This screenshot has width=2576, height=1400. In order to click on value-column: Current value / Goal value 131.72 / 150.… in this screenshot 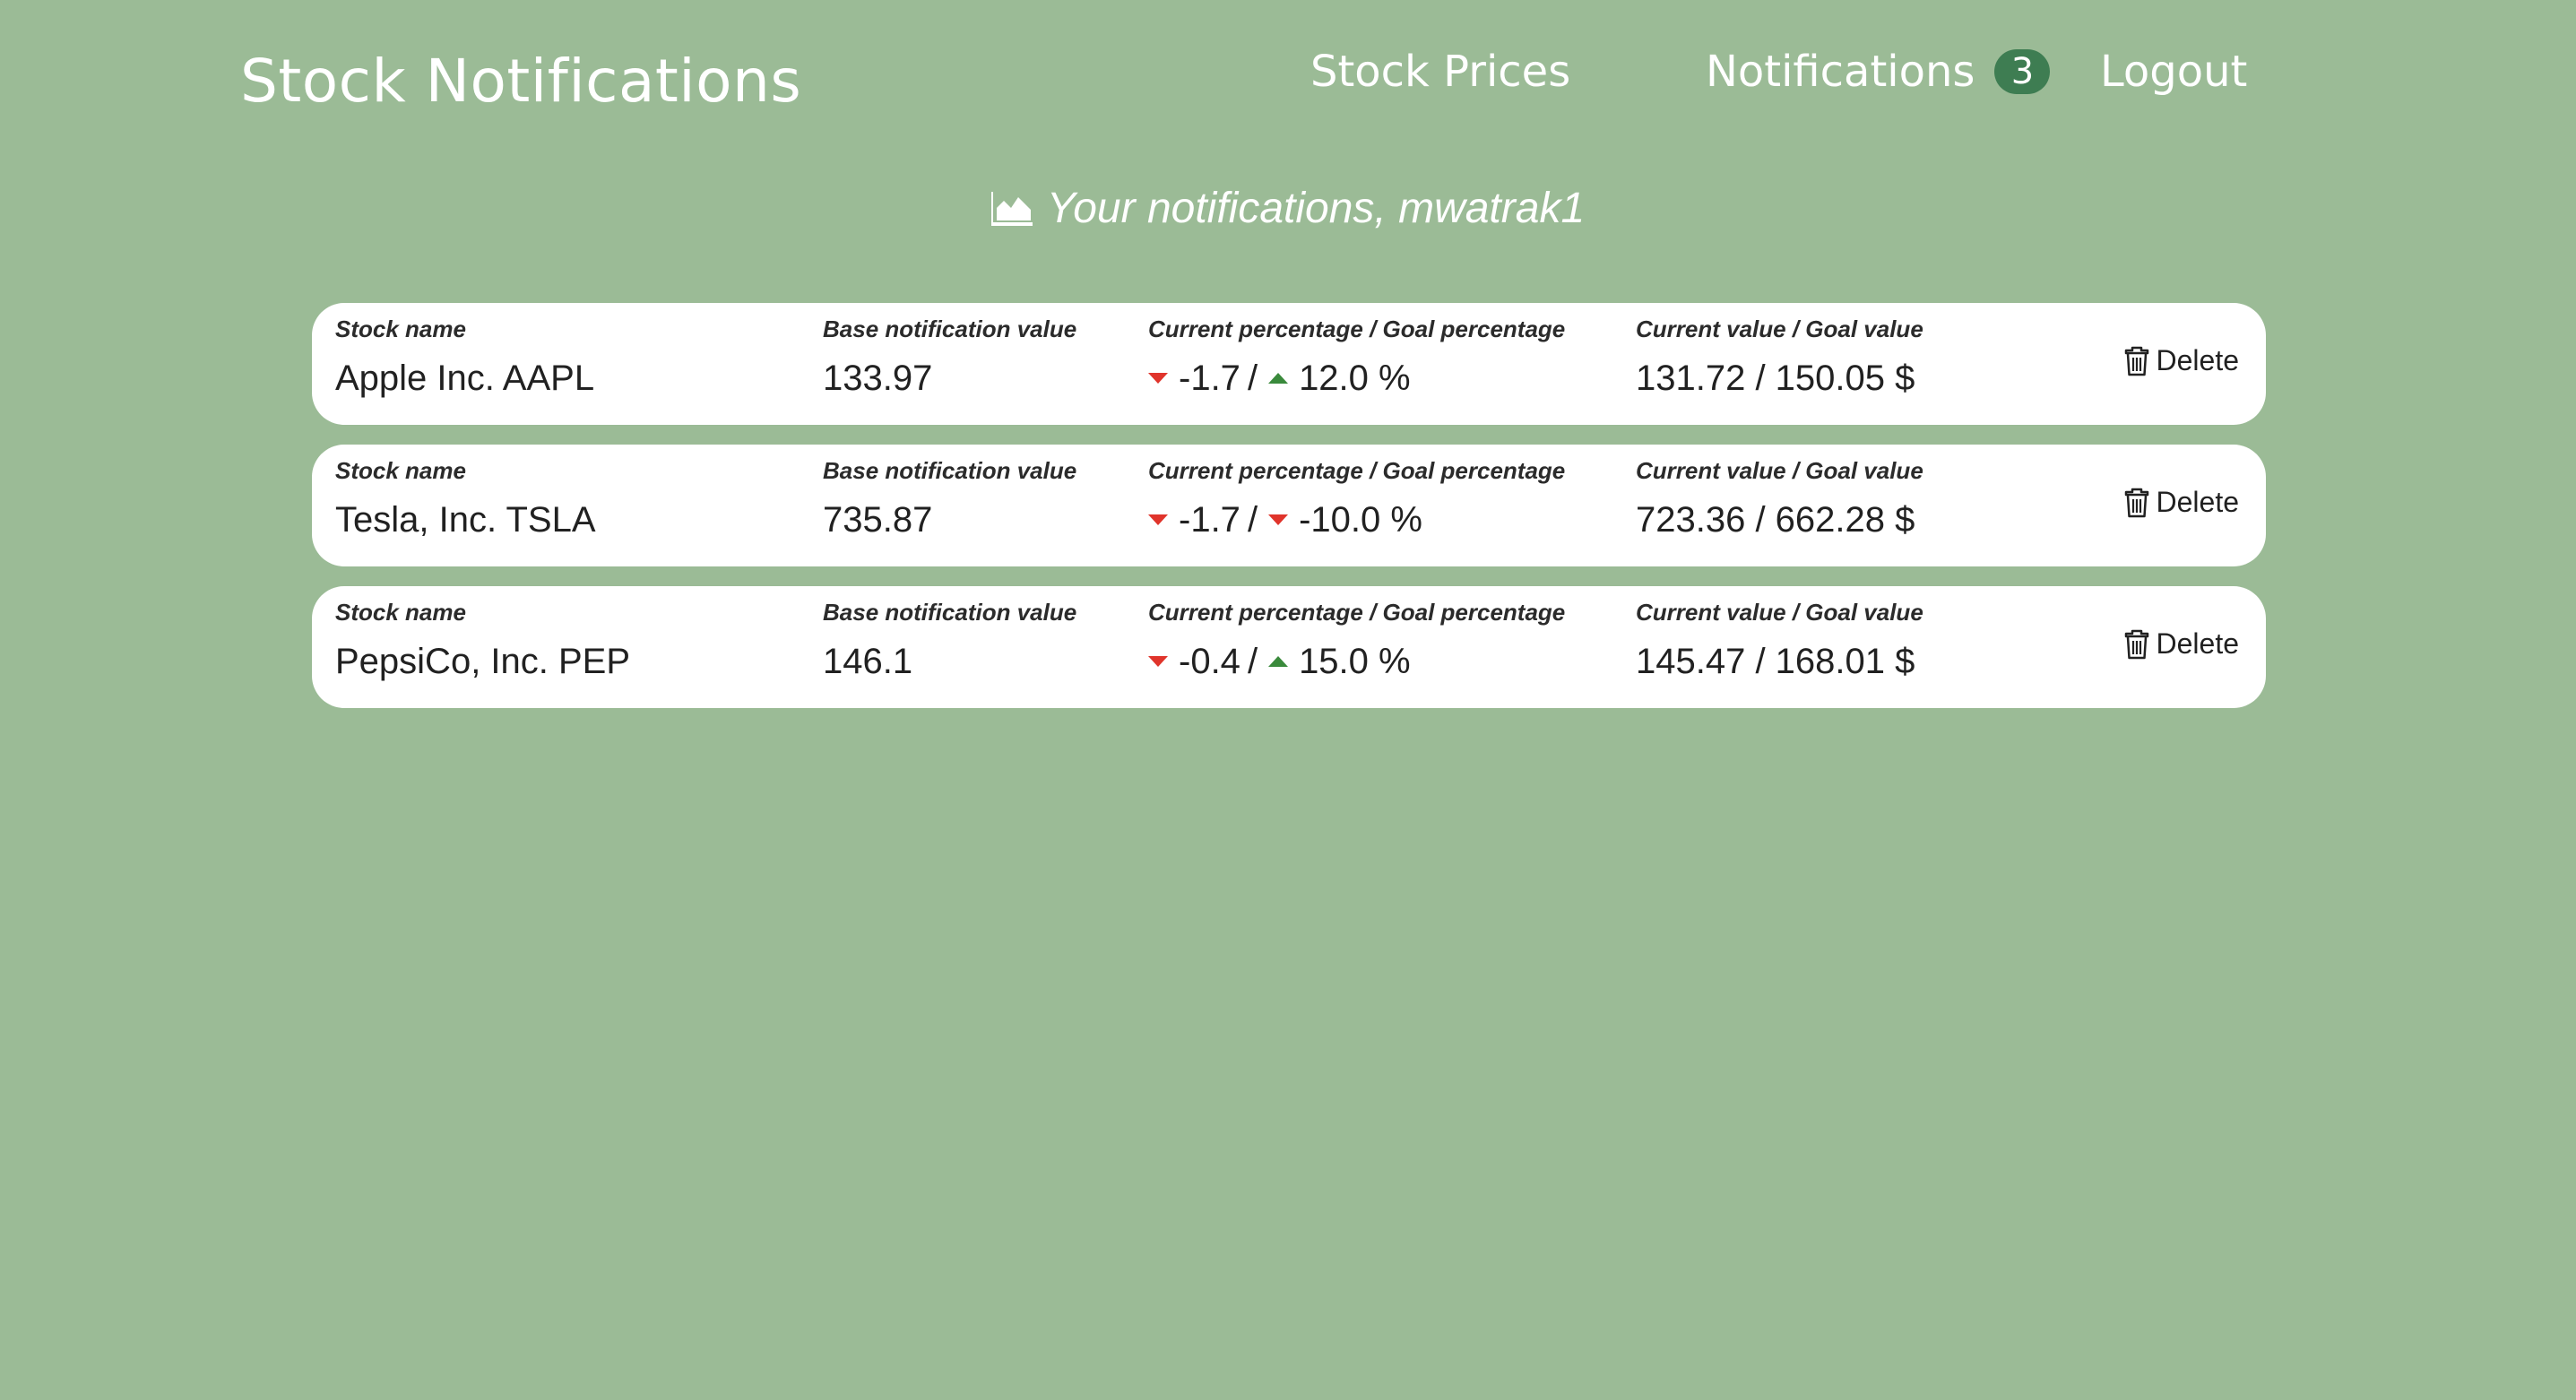, I will do `click(1779, 357)`.